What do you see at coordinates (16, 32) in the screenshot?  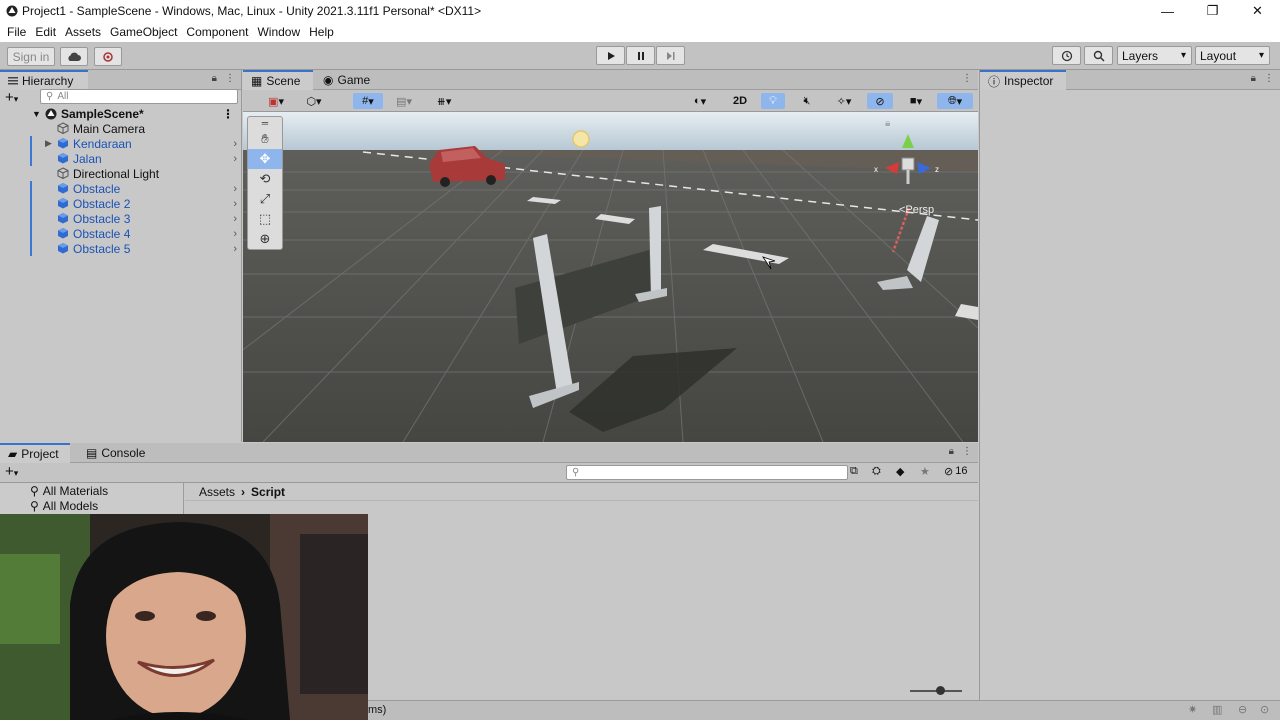 I see `menu-file: File` at bounding box center [16, 32].